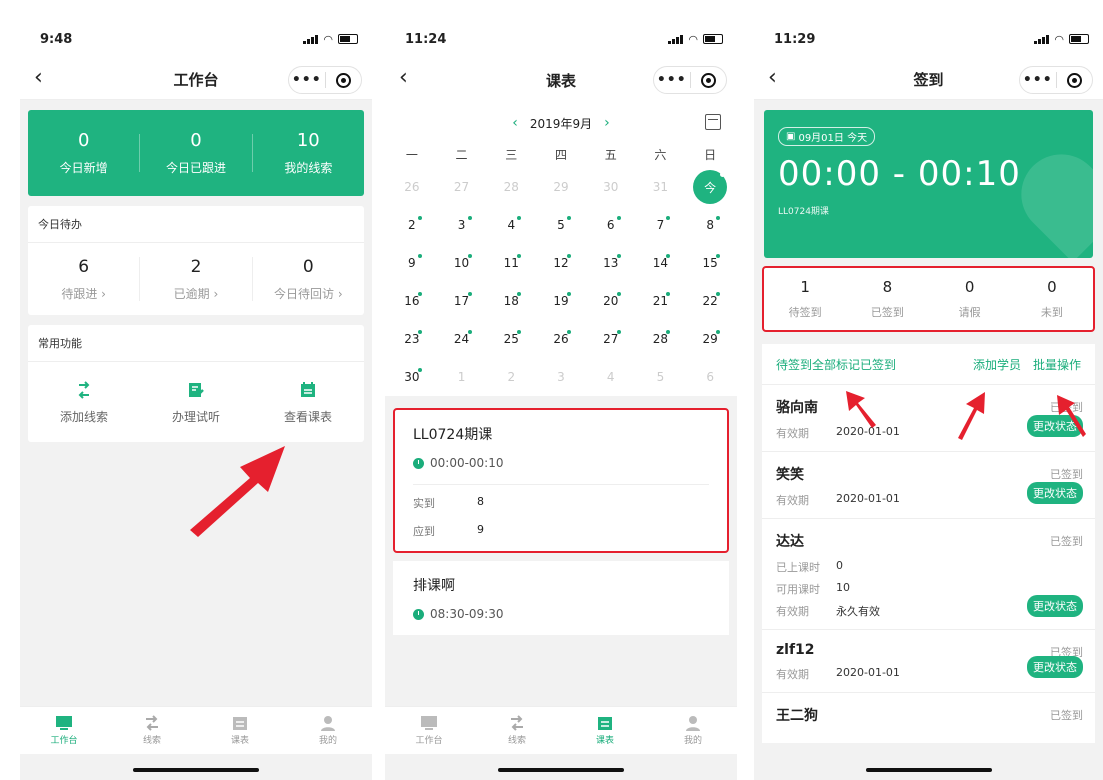 The height and width of the screenshot is (780, 1103). I want to click on calendar-day: 10, so click(462, 263).